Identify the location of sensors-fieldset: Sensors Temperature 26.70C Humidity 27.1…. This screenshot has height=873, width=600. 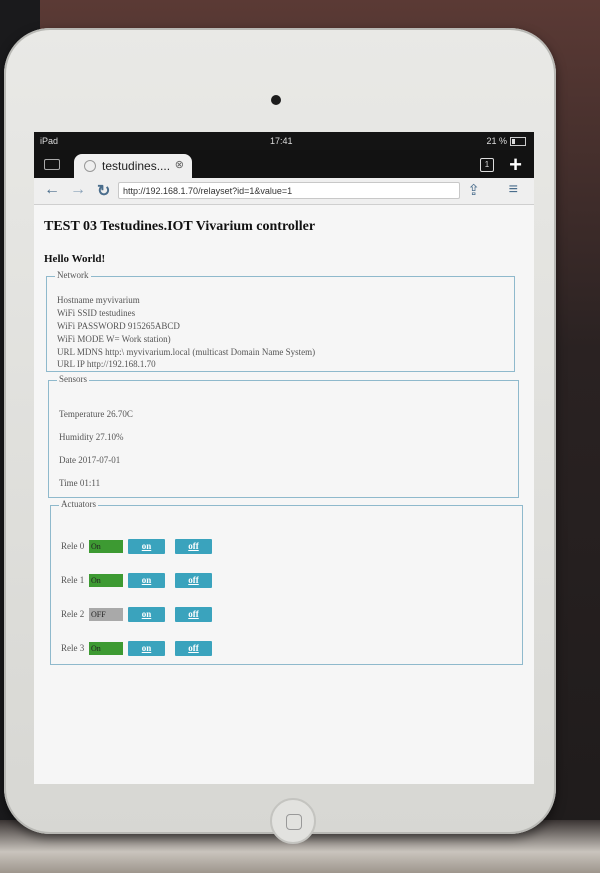
(283, 436).